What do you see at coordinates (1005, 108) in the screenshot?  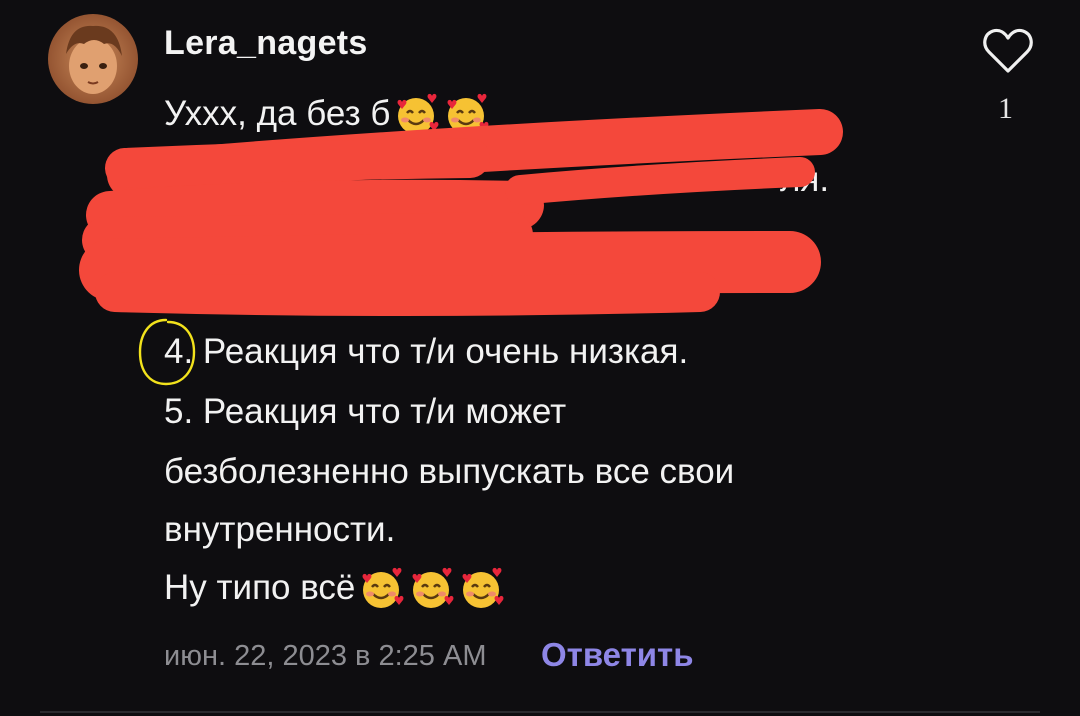 I see `like-count: 1` at bounding box center [1005, 108].